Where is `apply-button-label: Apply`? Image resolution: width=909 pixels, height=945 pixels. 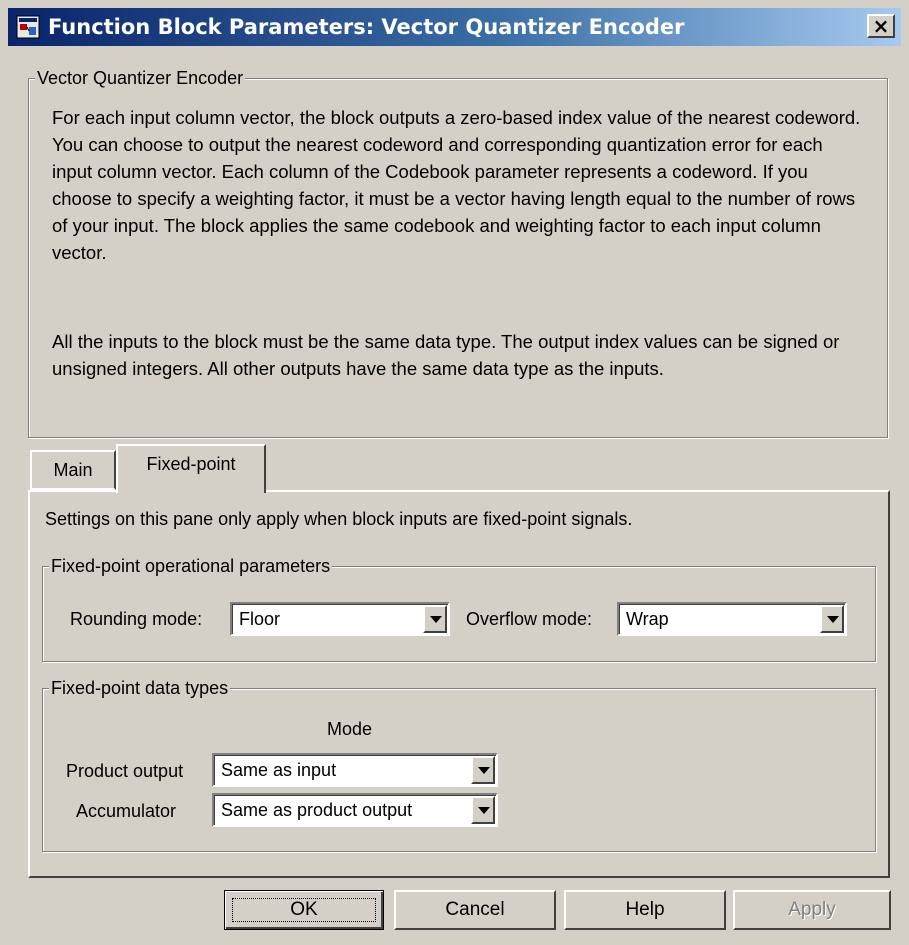 apply-button-label: Apply is located at coordinates (812, 909).